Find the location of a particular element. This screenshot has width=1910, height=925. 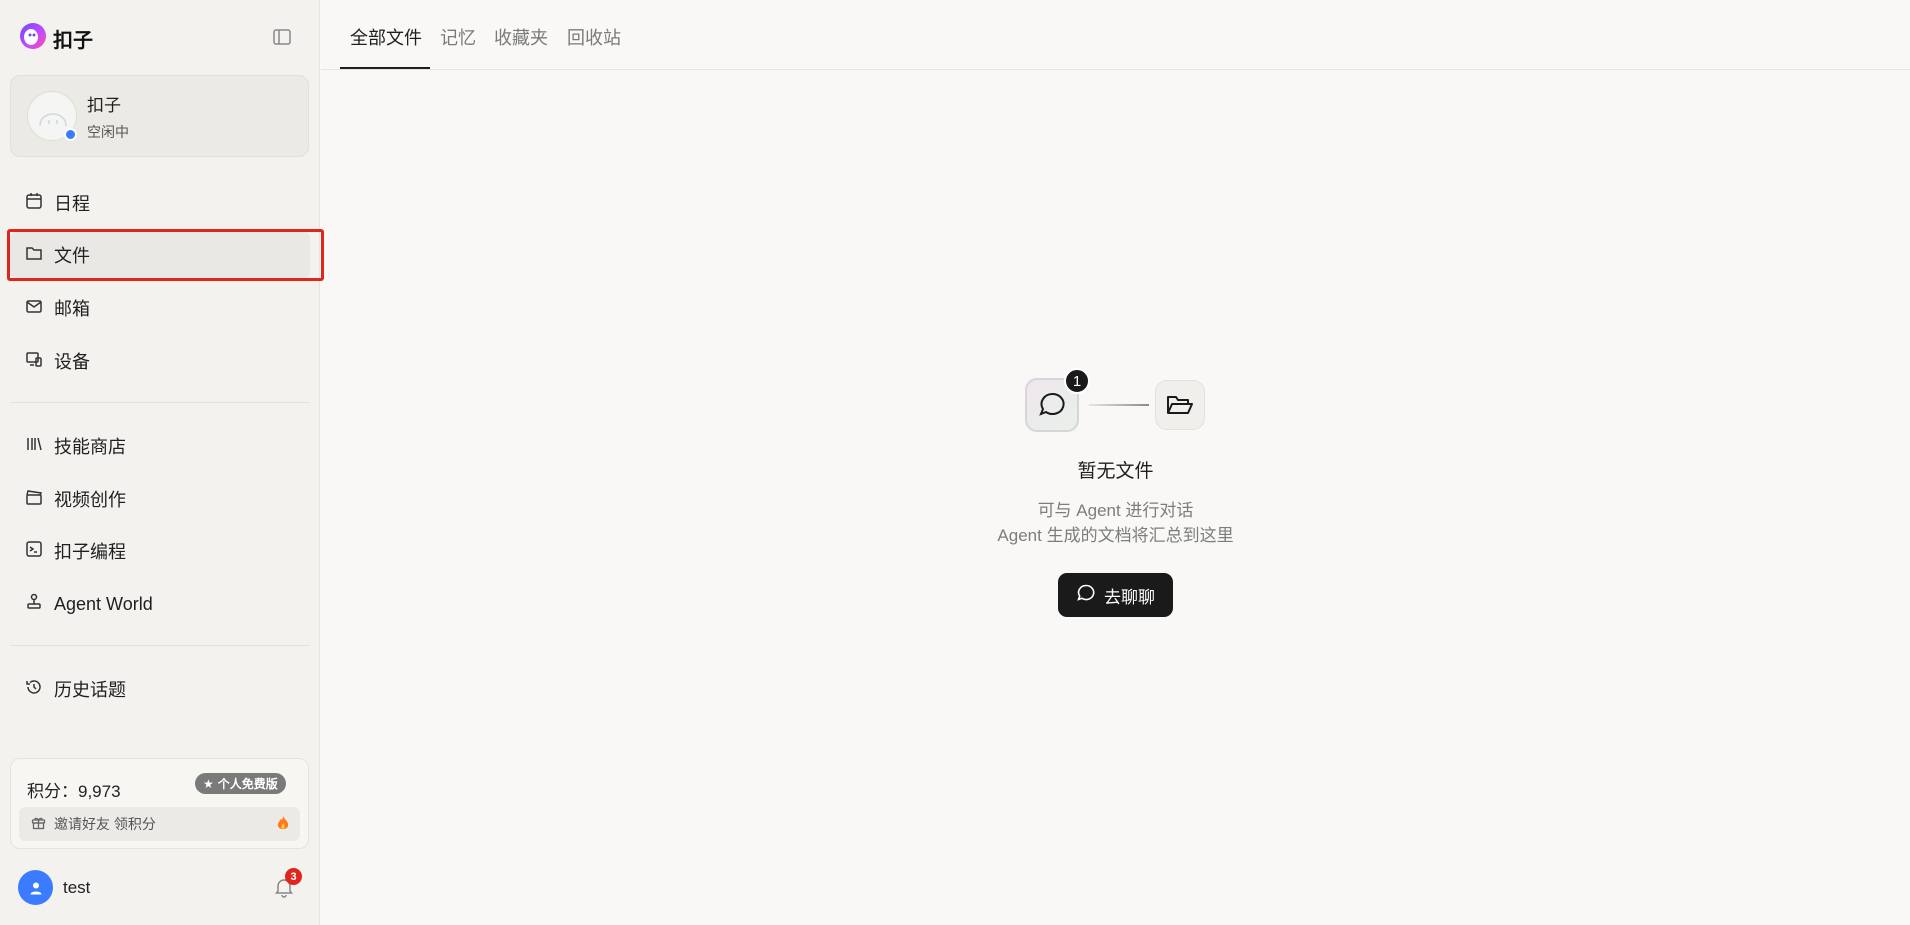

clapperboard-icon is located at coordinates (34, 499).